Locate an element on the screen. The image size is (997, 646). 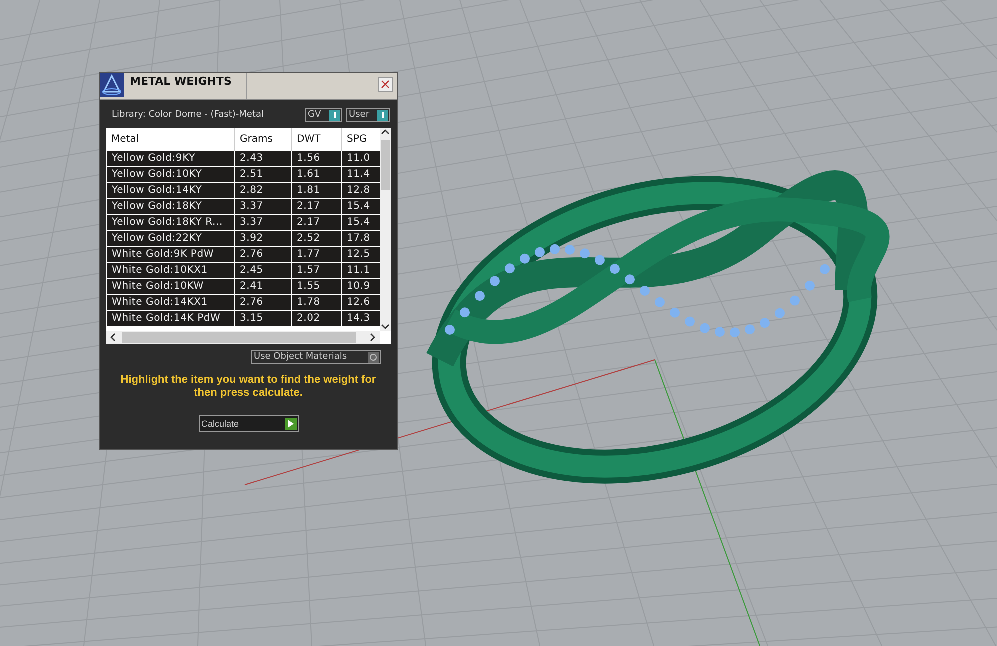
library-label: Library: Color Dome - (Fast)-Metal is located at coordinates (188, 115).